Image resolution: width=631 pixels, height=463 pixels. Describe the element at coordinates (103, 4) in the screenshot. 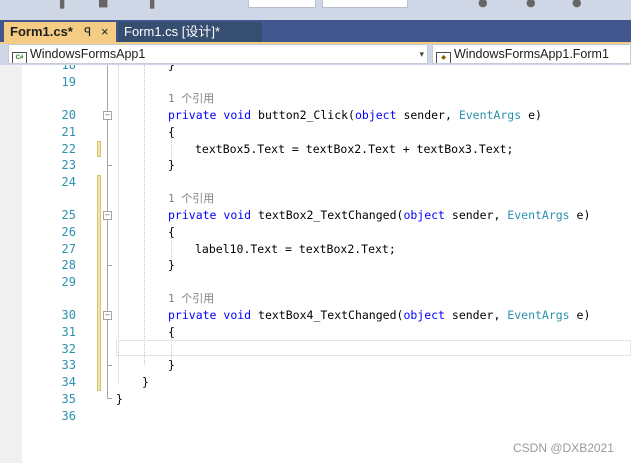

I see `toolbar-icon: ■` at that location.